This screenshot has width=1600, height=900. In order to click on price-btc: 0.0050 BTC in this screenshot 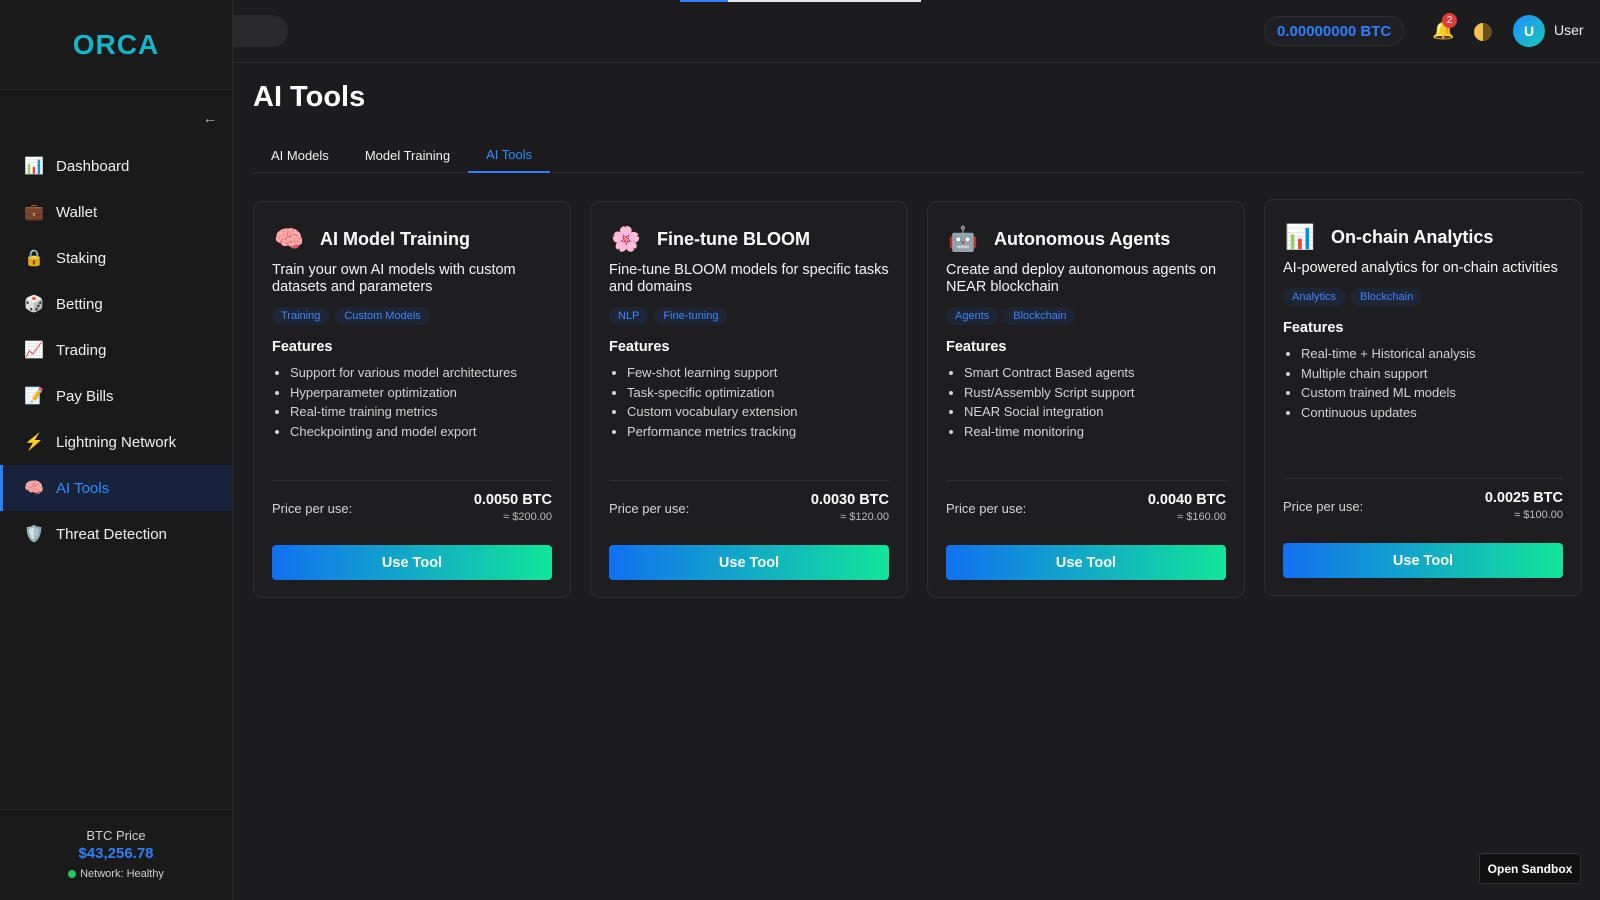, I will do `click(512, 500)`.